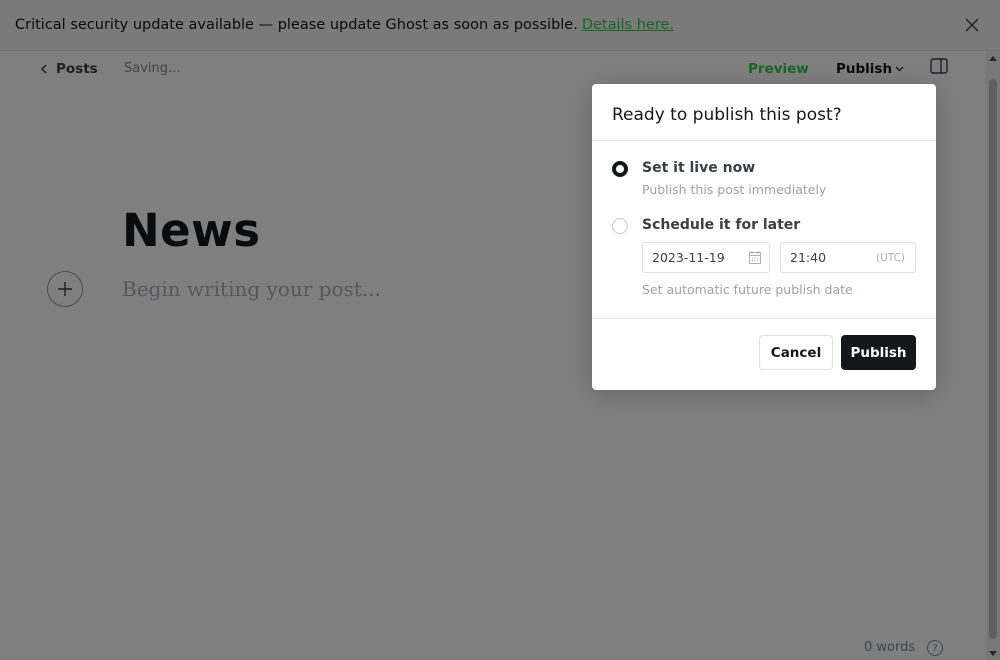 The height and width of the screenshot is (660, 1000). I want to click on timezone-label: (UTC), so click(890, 258).